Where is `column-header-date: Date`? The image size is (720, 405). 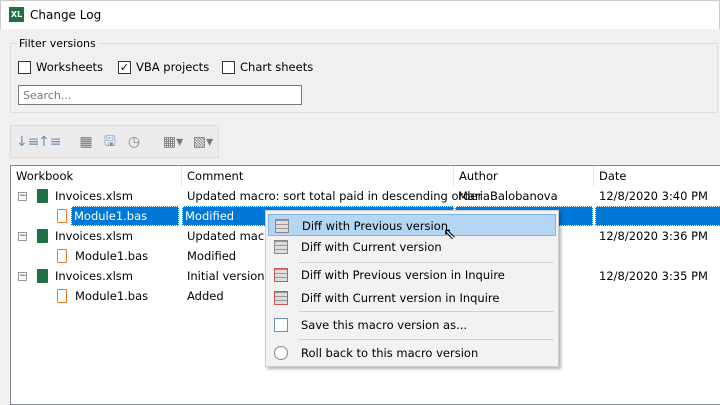 column-header-date: Date is located at coordinates (657, 176).